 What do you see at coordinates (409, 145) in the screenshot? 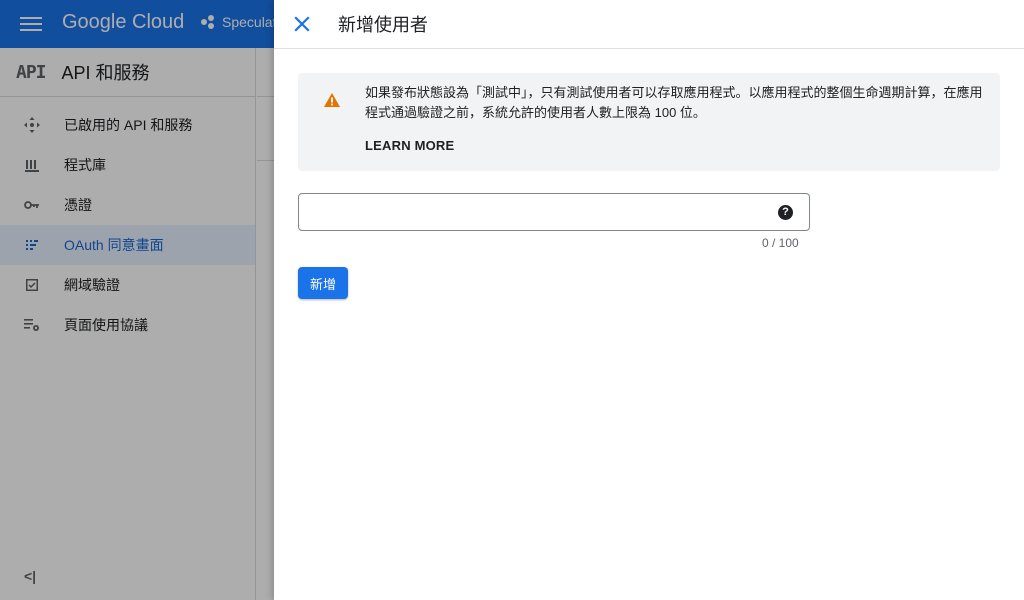
I see `learn-more-link: LEARN MORE` at bounding box center [409, 145].